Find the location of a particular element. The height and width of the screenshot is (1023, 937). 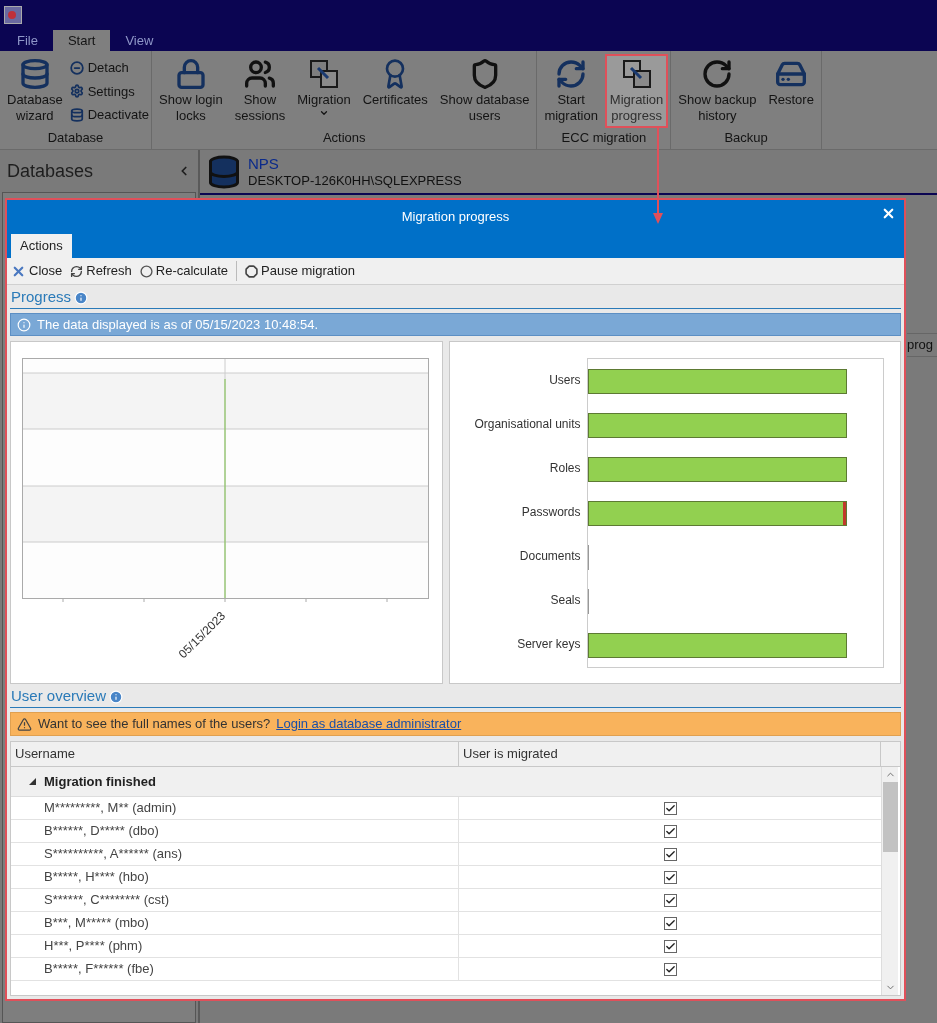

ribbon-button: Certificates is located at coordinates (395, 91).